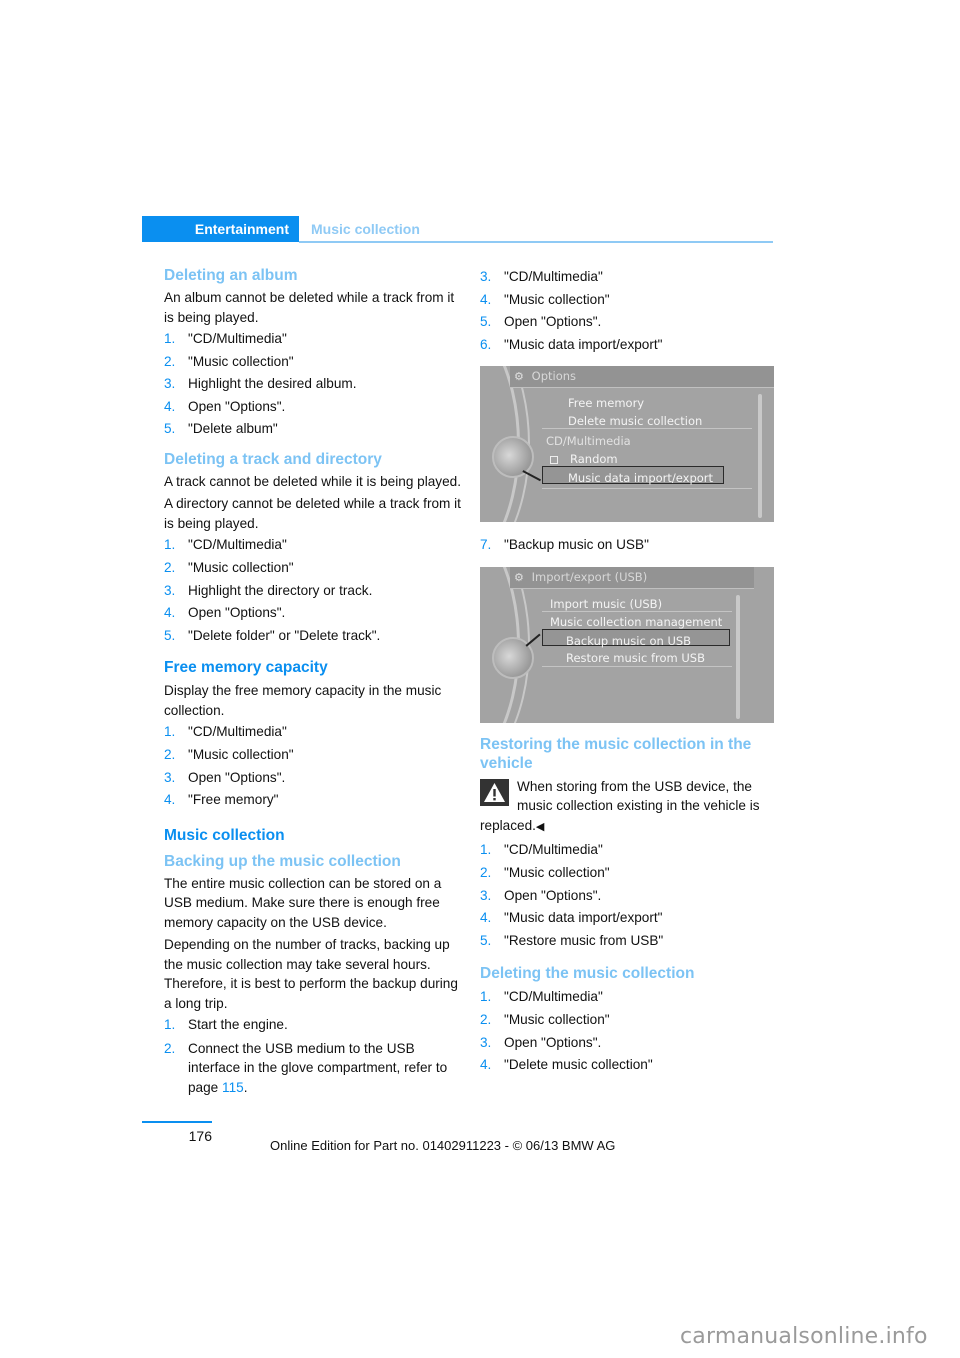 The width and height of the screenshot is (960, 1358). What do you see at coordinates (536, 242) in the screenshot?
I see `header-rule` at bounding box center [536, 242].